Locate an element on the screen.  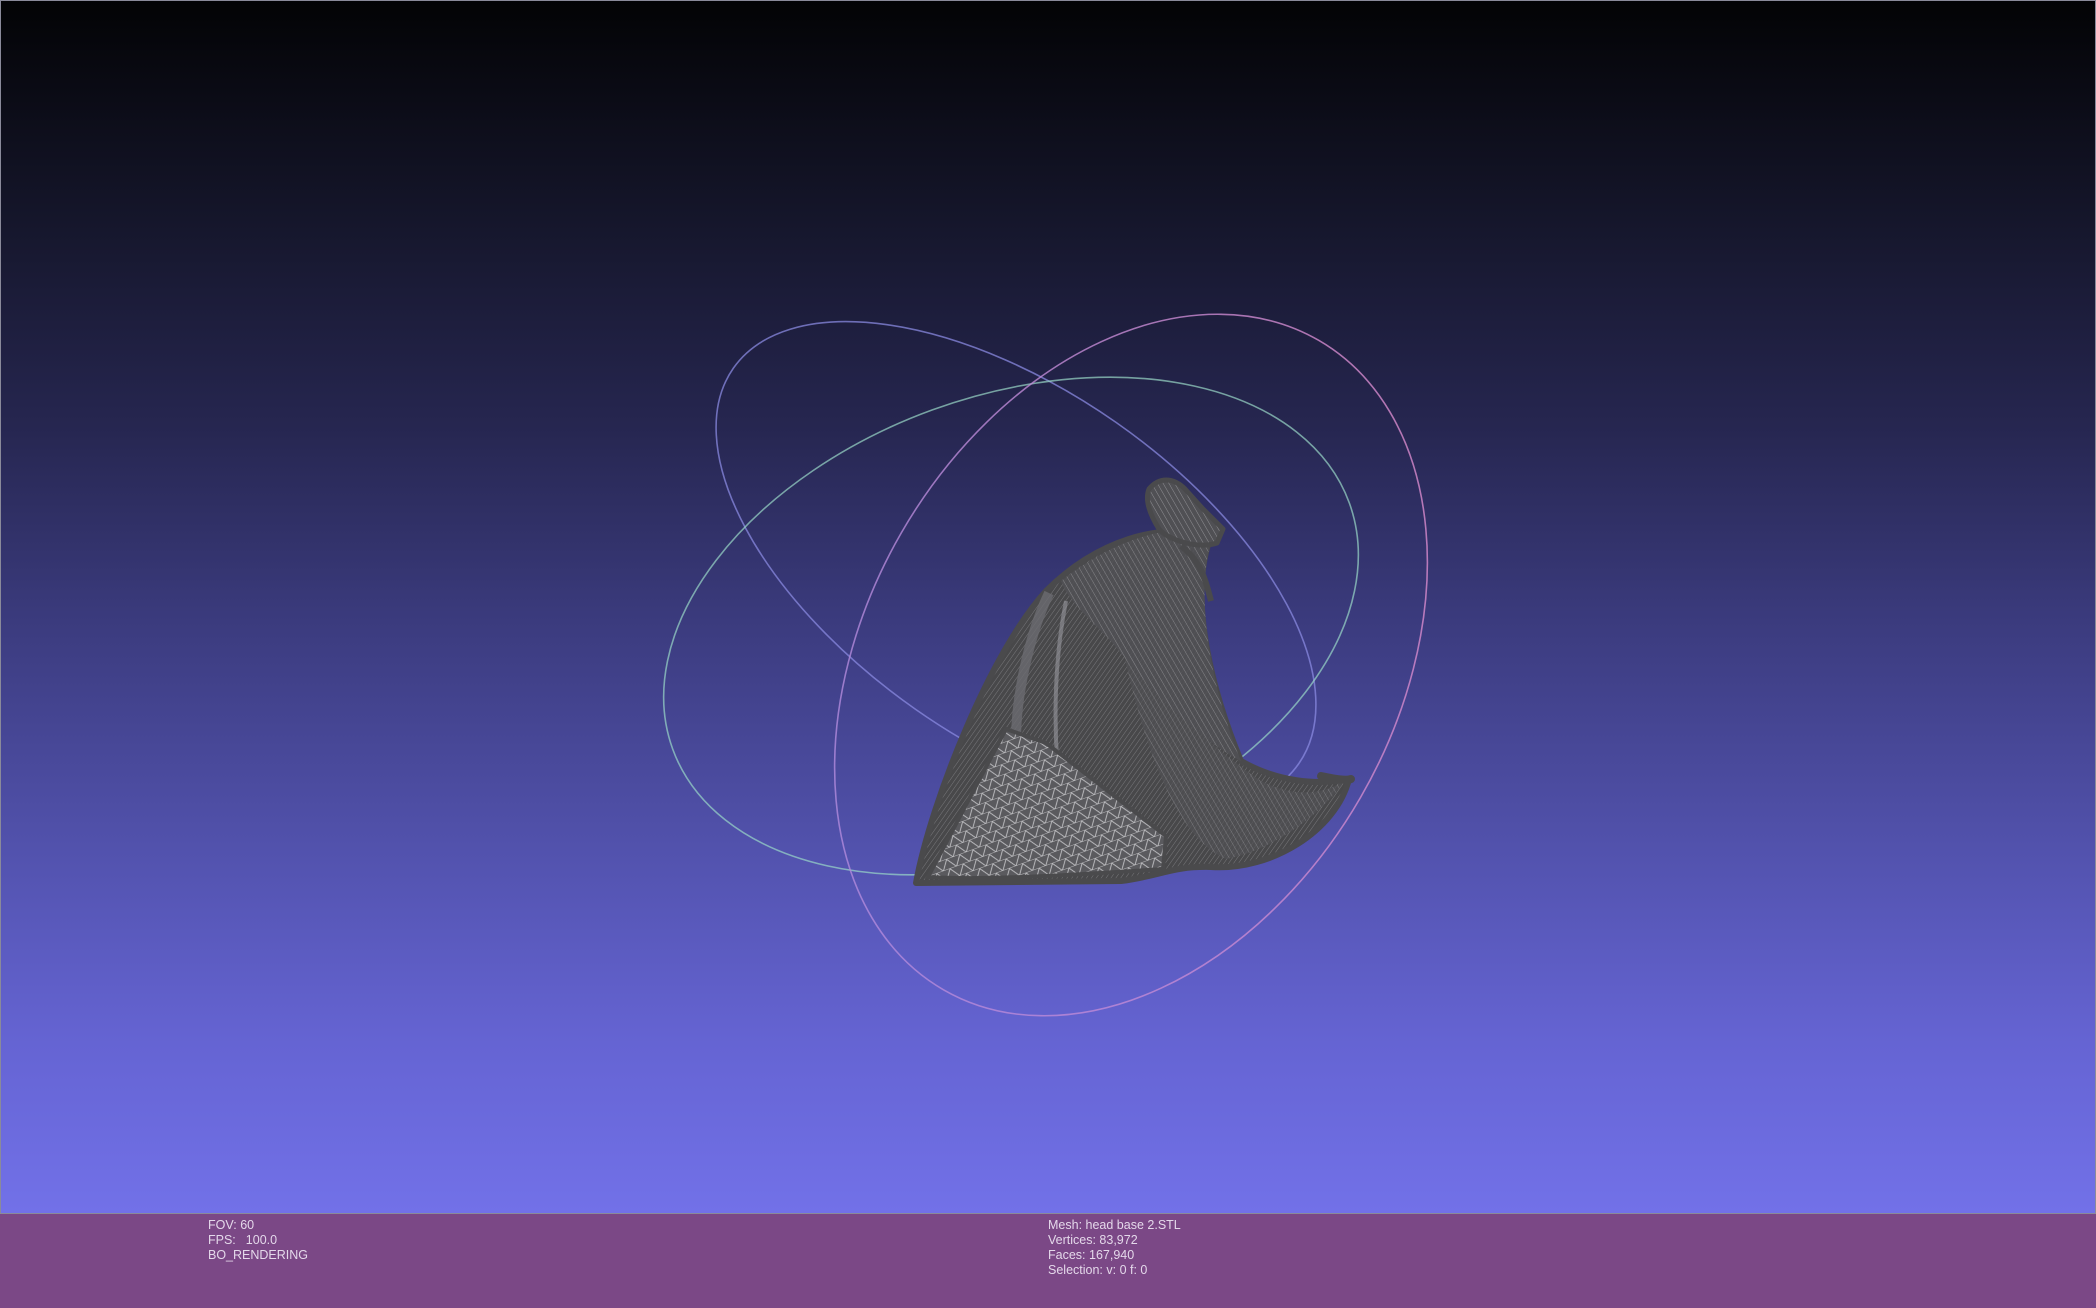
render-info: FOV: 60 FPS: 100.0 BO_RENDERING is located at coordinates (258, 1240).